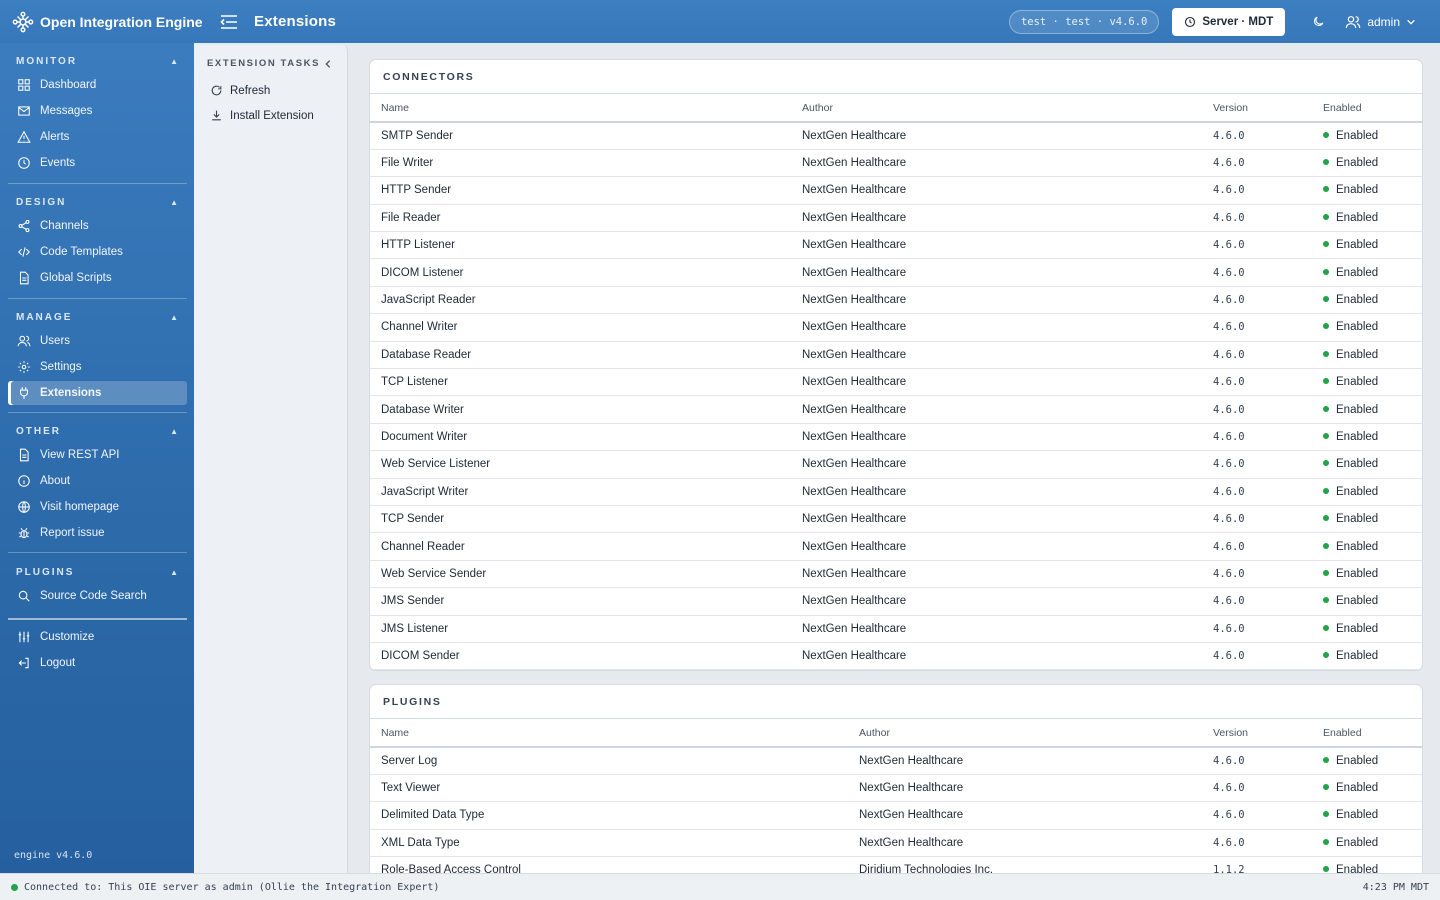  I want to click on table-row: JMS Sender NextGen Healthcare 4.6.0 Enabled, so click(896, 601).